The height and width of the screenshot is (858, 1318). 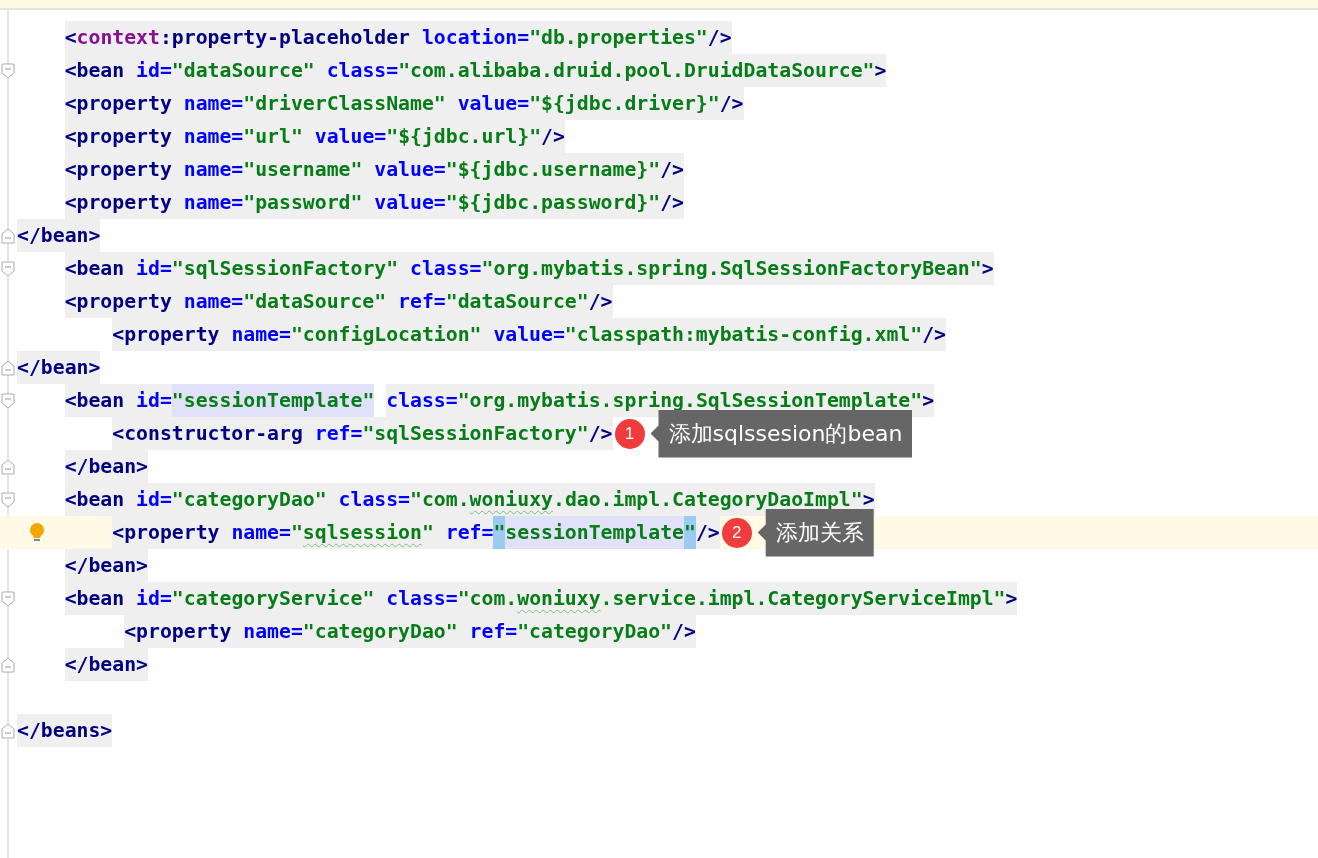 What do you see at coordinates (629, 433) in the screenshot?
I see `number-badge: 1` at bounding box center [629, 433].